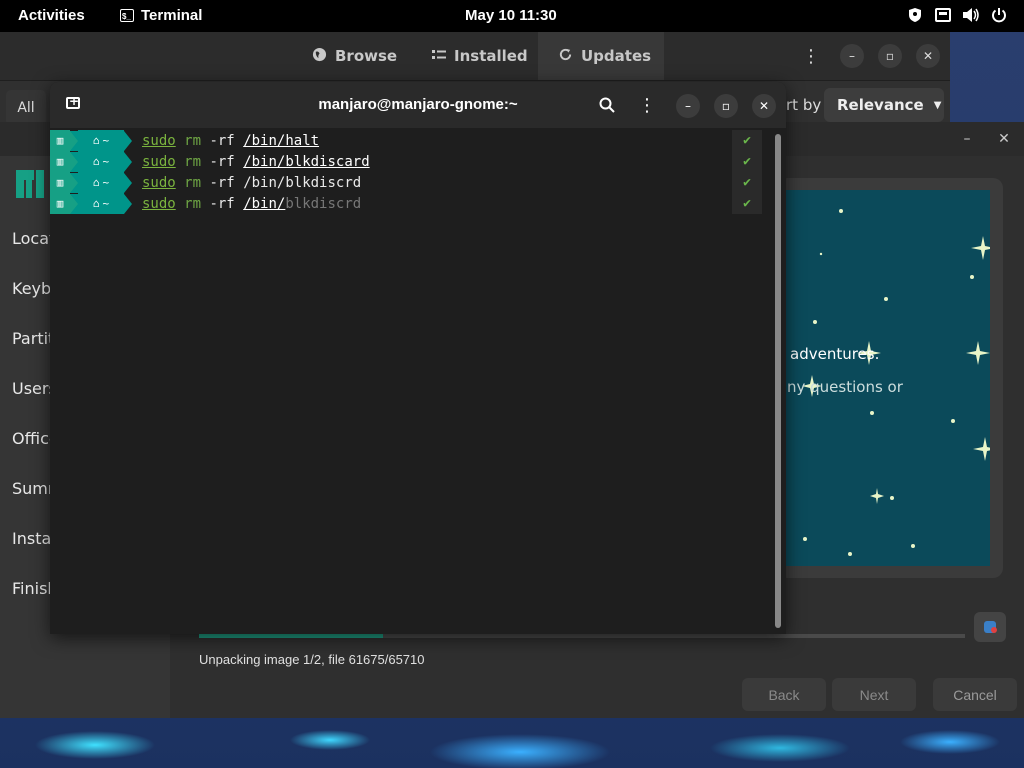 The width and height of the screenshot is (1024, 768). Describe the element at coordinates (874, 694) in the screenshot. I see `next-button: Next` at that location.